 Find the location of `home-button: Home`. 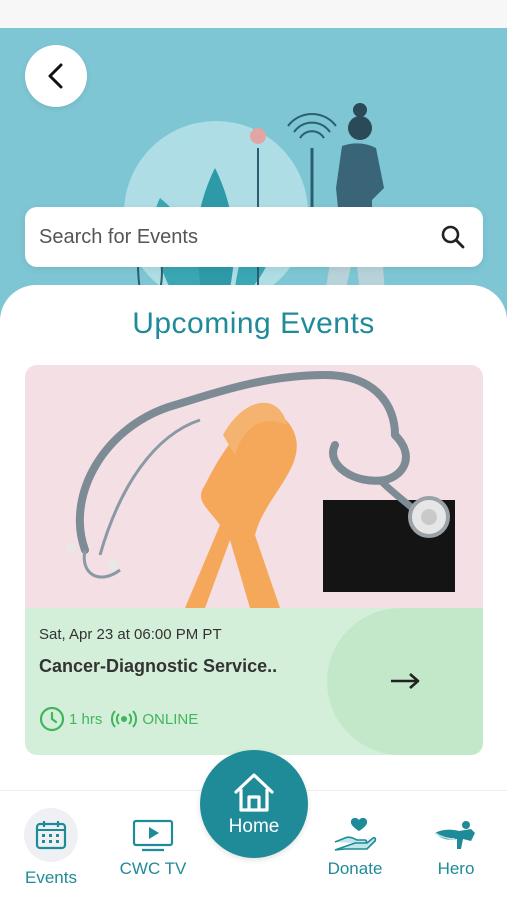

home-button: Home is located at coordinates (254, 804).